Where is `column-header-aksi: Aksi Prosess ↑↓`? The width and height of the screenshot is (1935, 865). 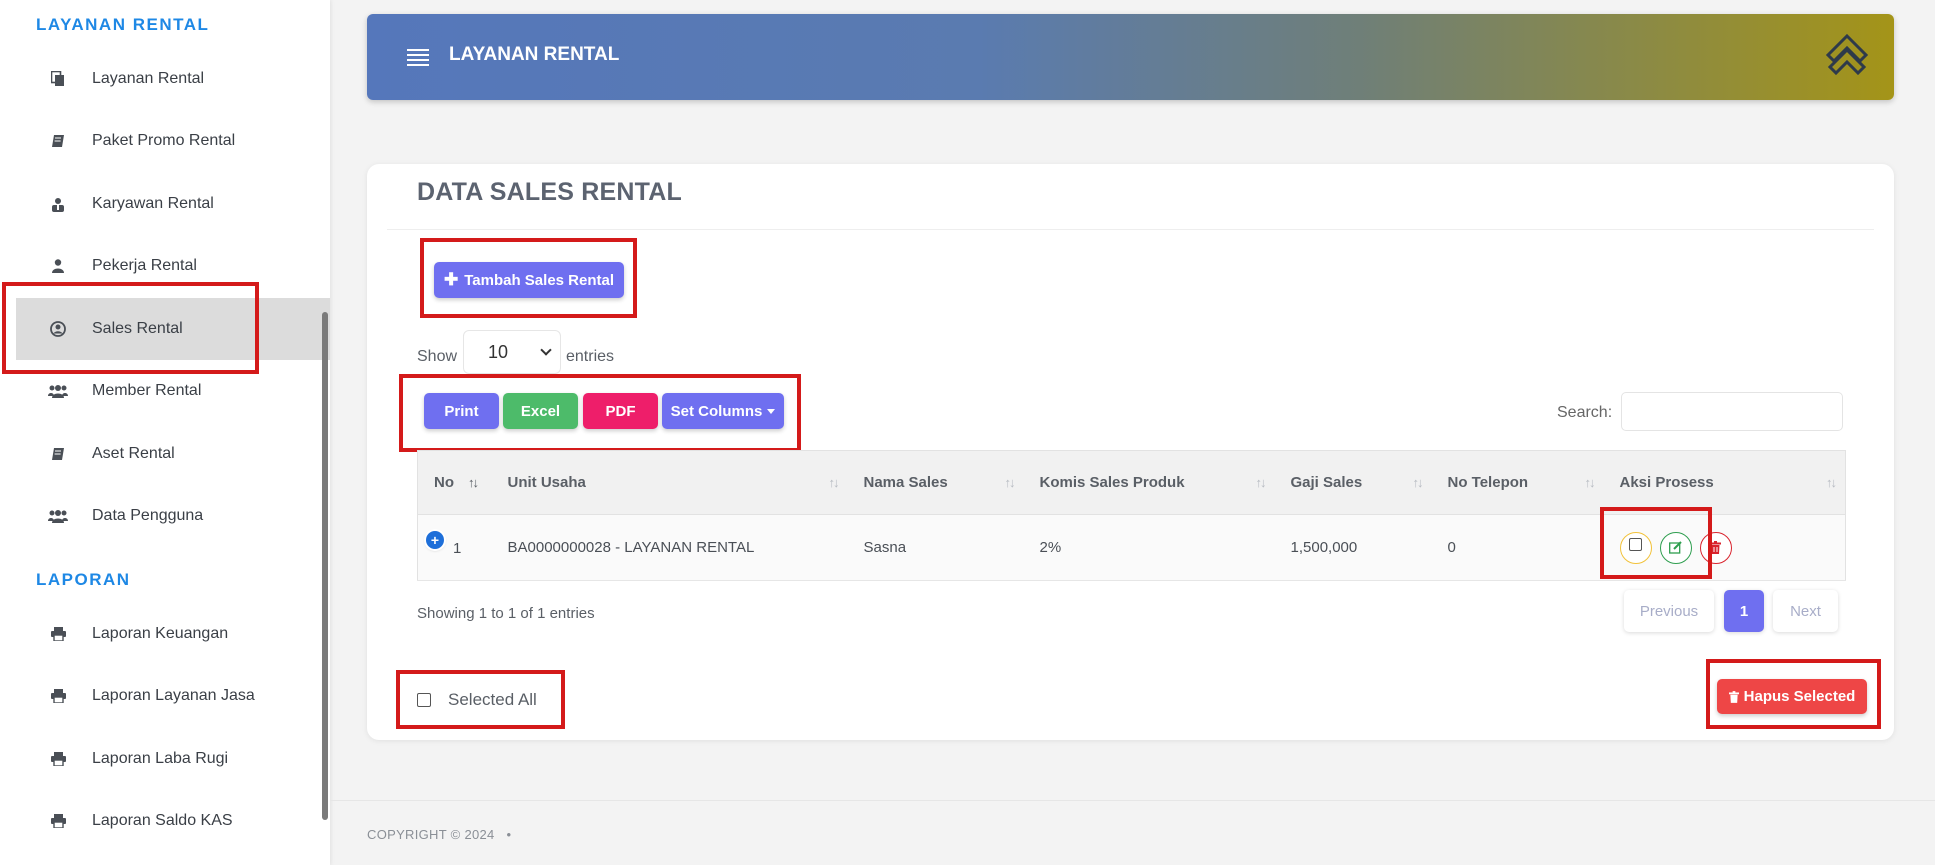
column-header-aksi: Aksi Prosess ↑↓ is located at coordinates (1724, 482).